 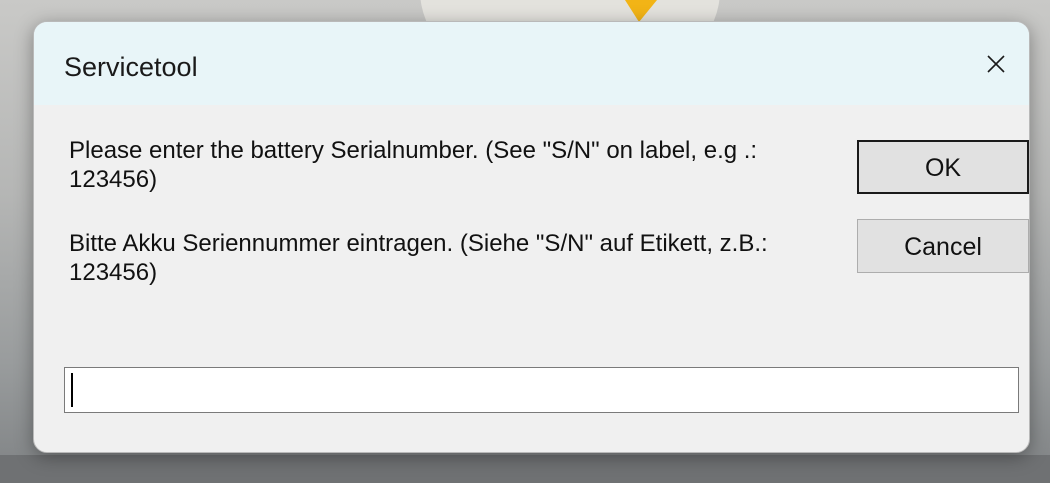 I want to click on dialog-title: Servicetool, so click(x=131, y=67).